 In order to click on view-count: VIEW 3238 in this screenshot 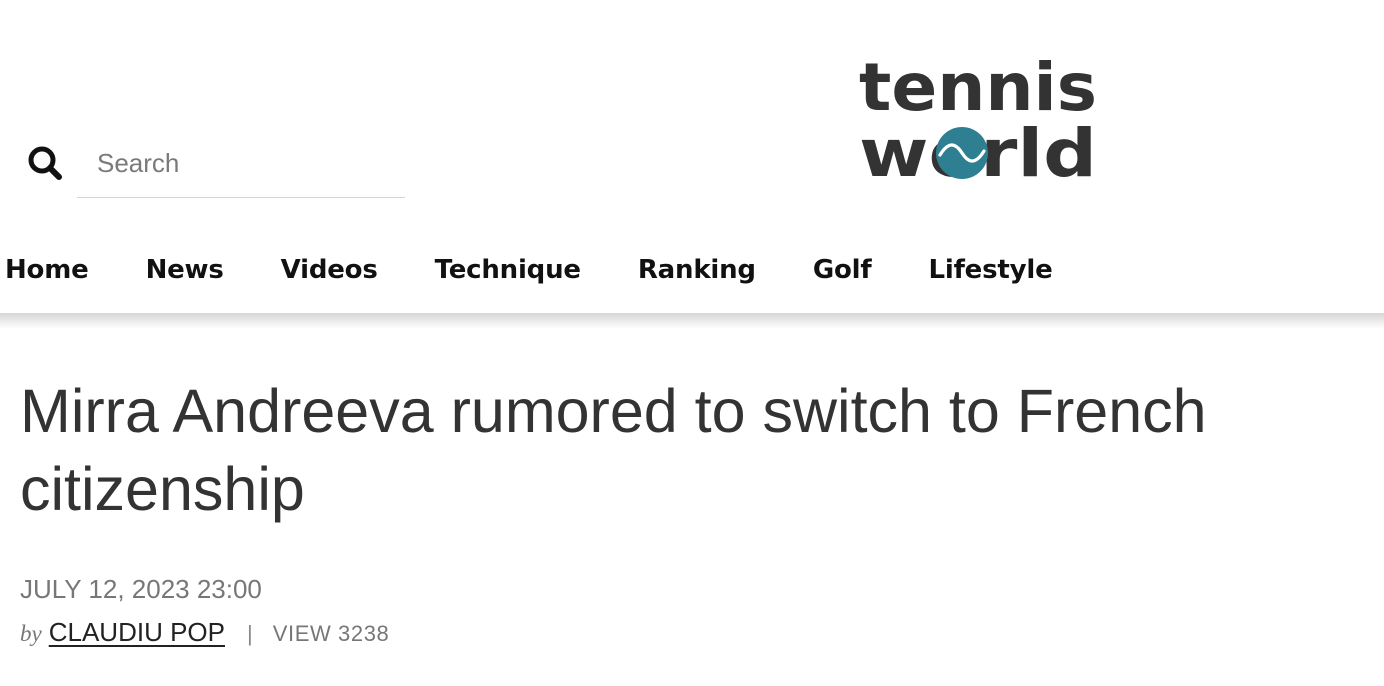, I will do `click(331, 633)`.